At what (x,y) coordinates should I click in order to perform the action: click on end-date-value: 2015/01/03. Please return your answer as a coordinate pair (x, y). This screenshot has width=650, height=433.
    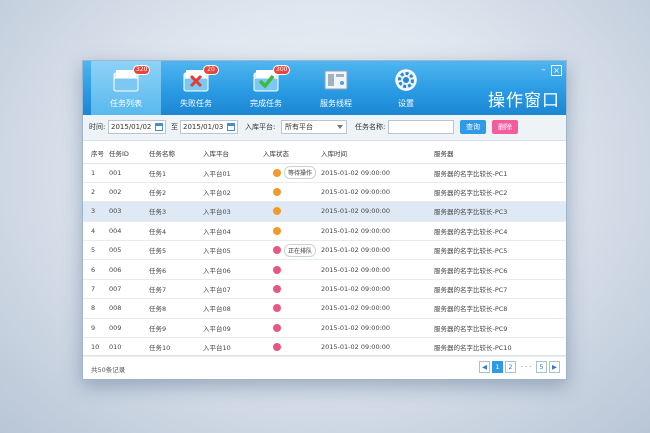
    Looking at the image, I should click on (203, 127).